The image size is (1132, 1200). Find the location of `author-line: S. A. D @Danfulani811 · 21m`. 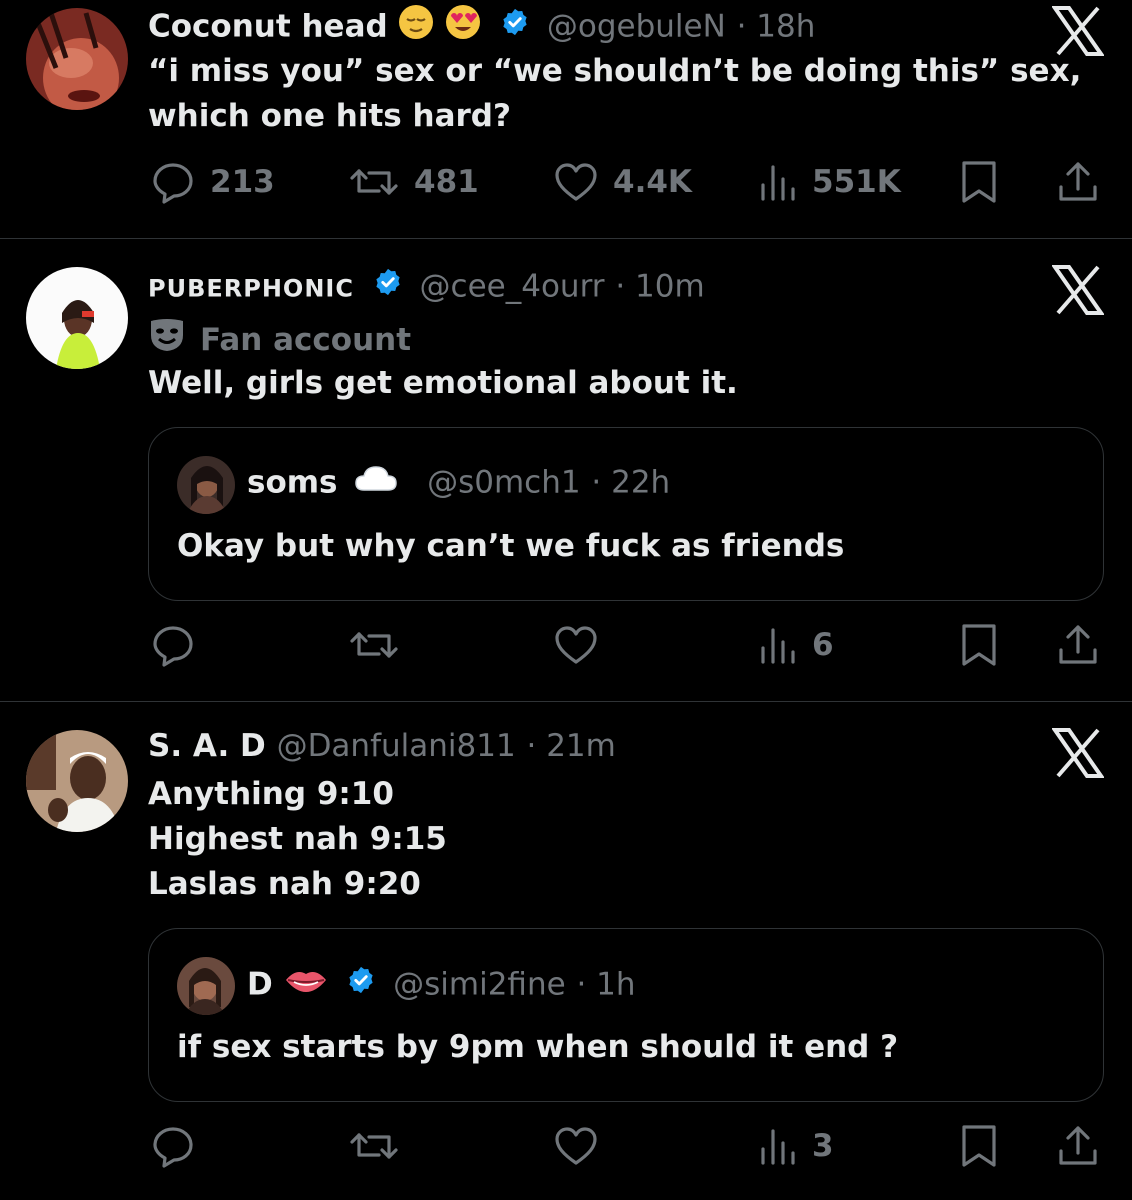

author-line: S. A. D @Danfulani811 · 21m is located at coordinates (382, 746).